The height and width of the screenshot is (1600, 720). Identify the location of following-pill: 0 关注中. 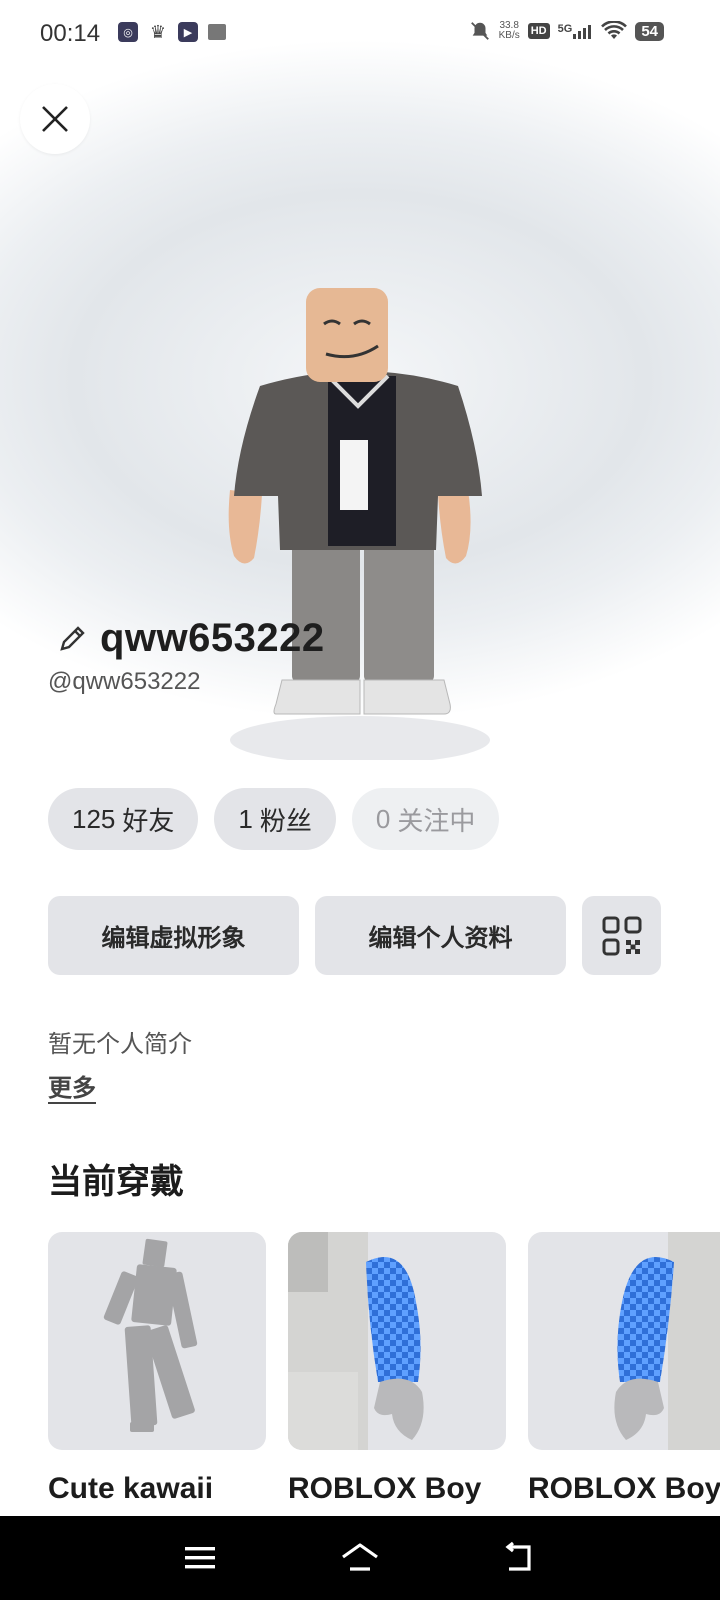
(425, 819).